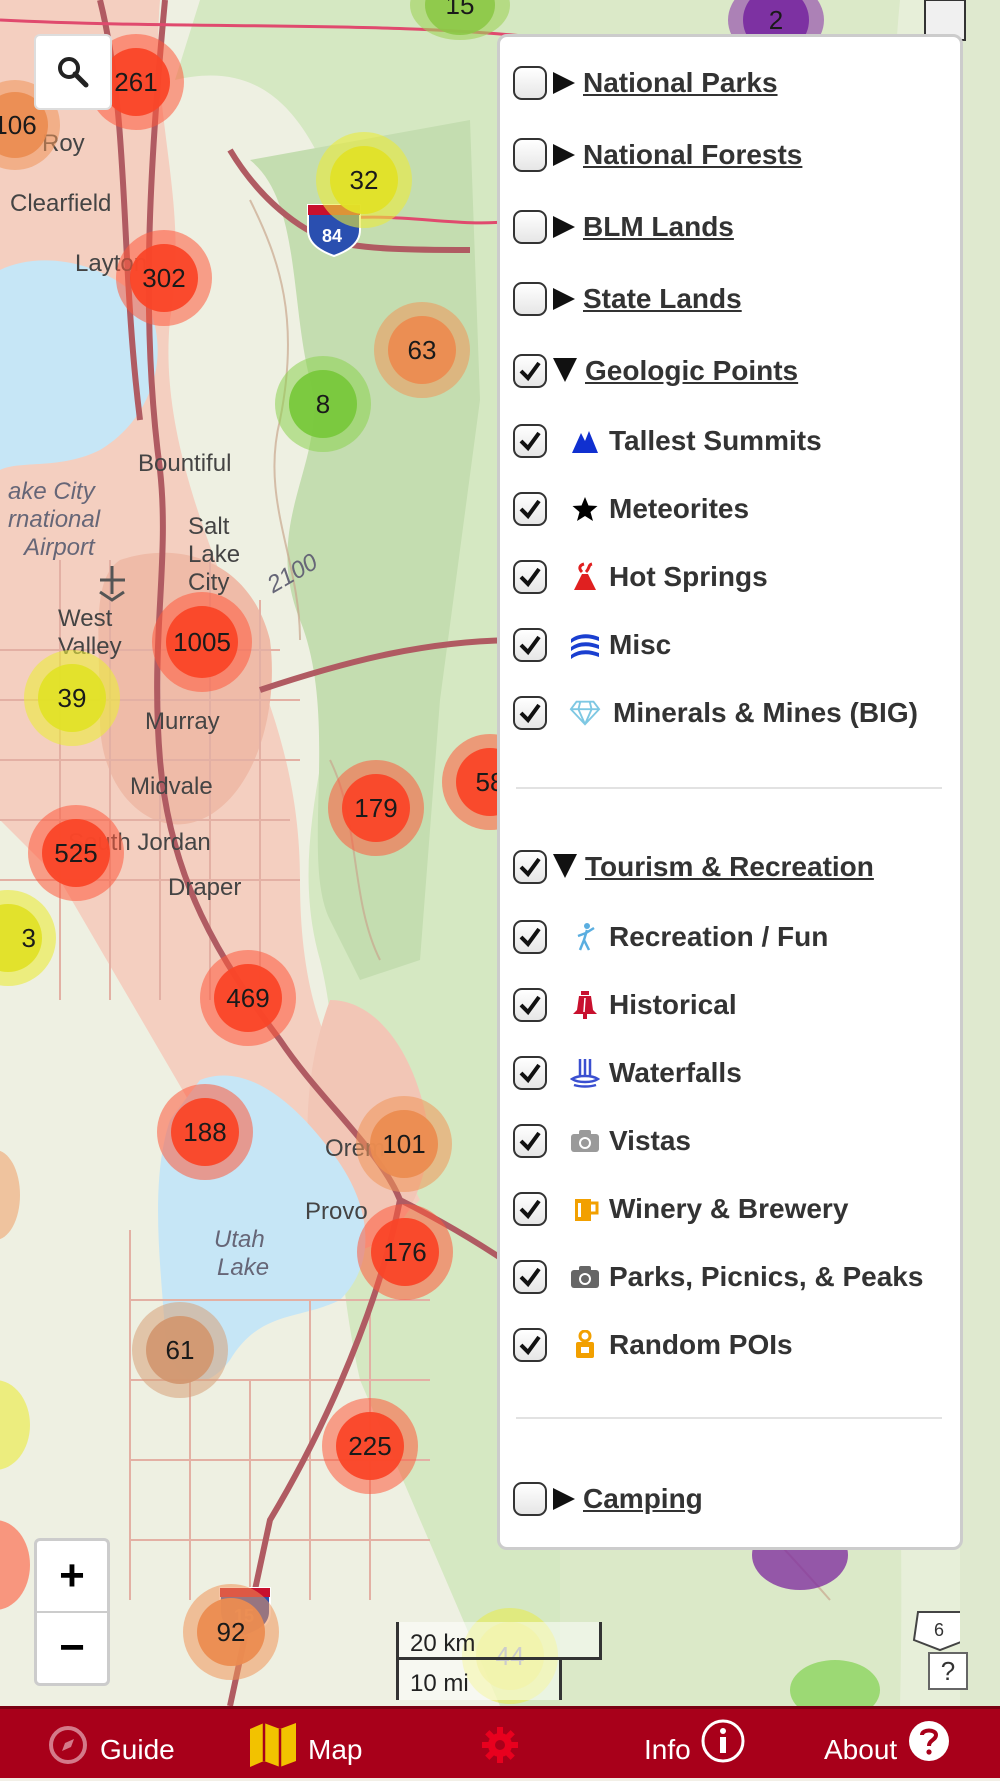 This screenshot has width=1000, height=1781. I want to click on layer-item-hot-springs: Hot Springs, so click(640, 577).